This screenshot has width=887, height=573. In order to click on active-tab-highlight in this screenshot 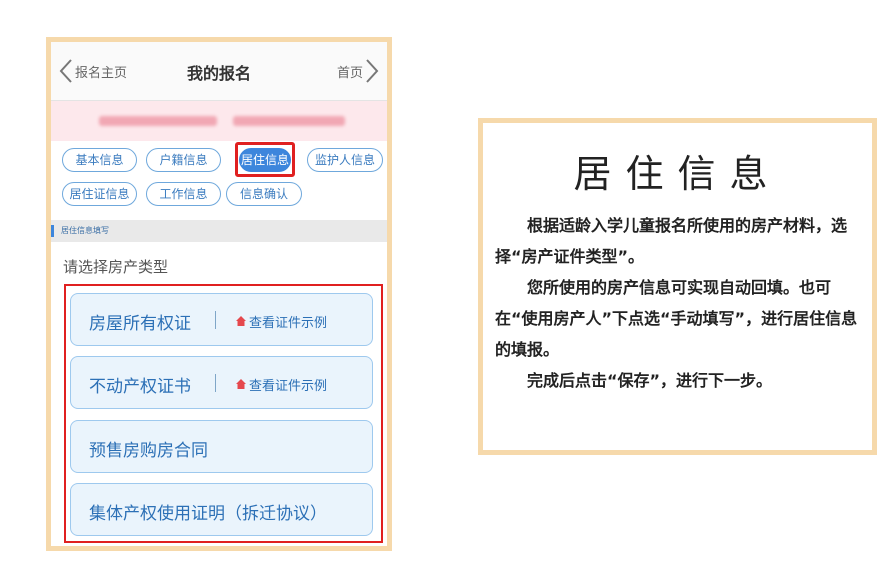, I will do `click(265, 159)`.